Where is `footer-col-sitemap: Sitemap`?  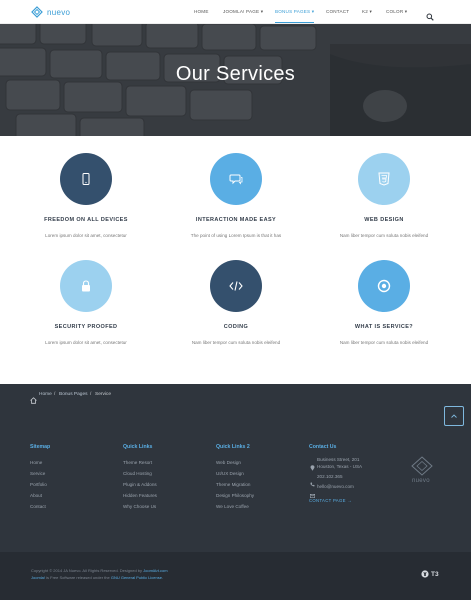
footer-col-sitemap: Sitemap is located at coordinates (40, 447).